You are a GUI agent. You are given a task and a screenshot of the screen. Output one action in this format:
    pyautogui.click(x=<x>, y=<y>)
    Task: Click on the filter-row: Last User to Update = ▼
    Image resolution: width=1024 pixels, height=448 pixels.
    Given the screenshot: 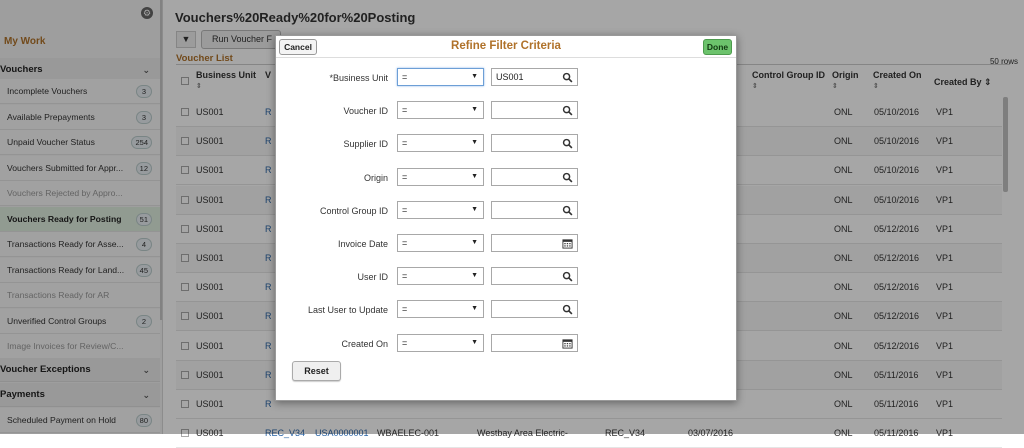 What is the action you would take?
    pyautogui.click(x=506, y=310)
    